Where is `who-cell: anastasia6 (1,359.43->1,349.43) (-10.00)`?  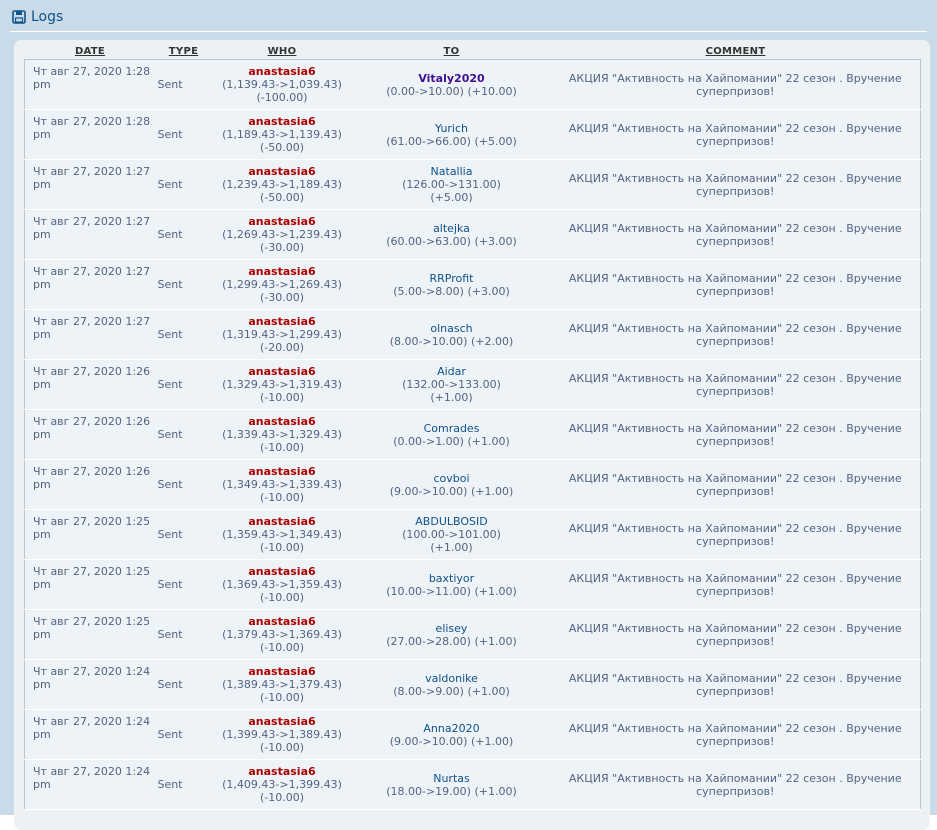
who-cell: anastasia6 (1,359.43->1,349.43) (-10.00) is located at coordinates (282, 534).